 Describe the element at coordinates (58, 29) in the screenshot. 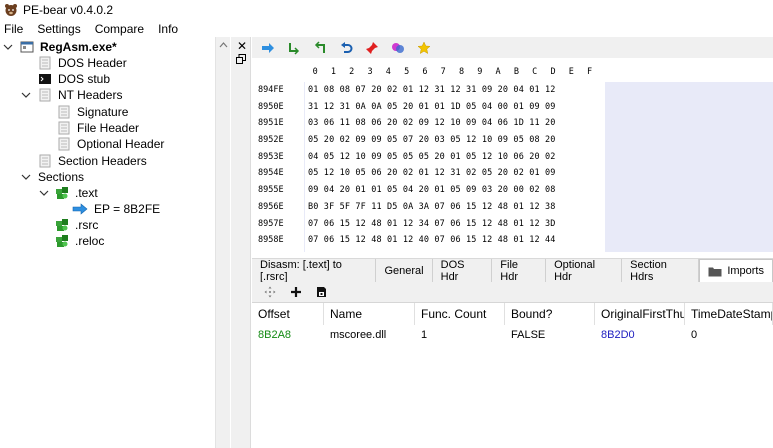

I see `menu-settings: Settings` at that location.